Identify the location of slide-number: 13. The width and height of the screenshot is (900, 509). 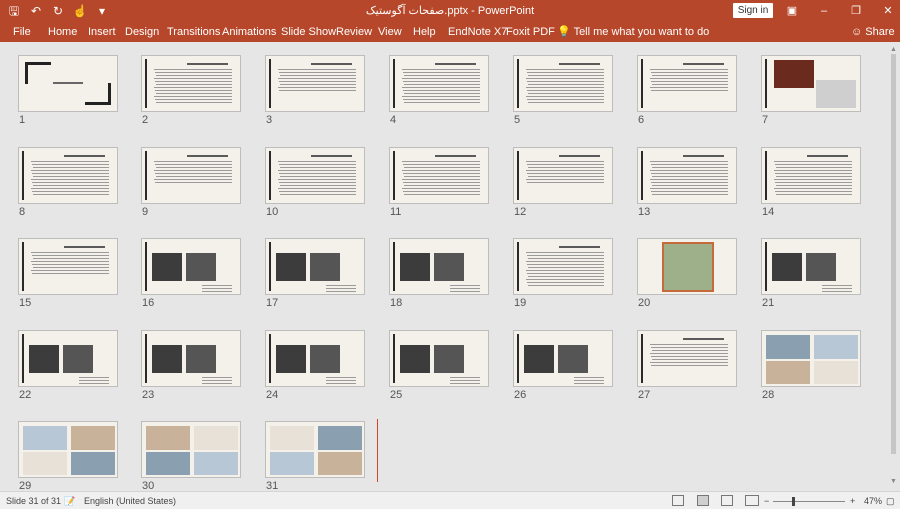
(644, 212).